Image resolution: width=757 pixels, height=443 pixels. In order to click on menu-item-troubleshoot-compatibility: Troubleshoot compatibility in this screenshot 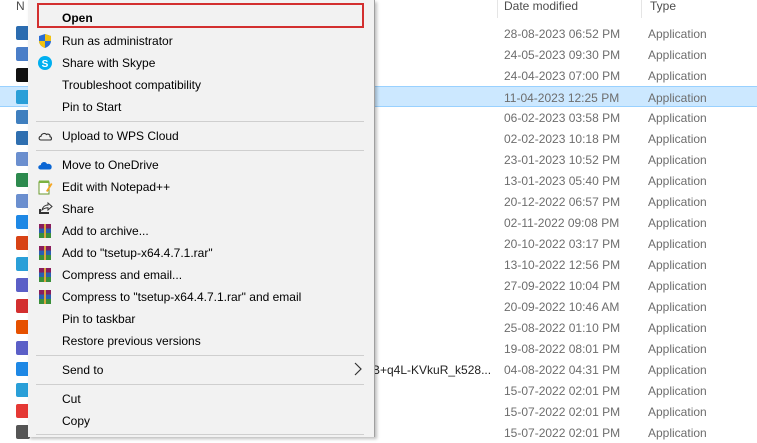, I will do `click(200, 85)`.